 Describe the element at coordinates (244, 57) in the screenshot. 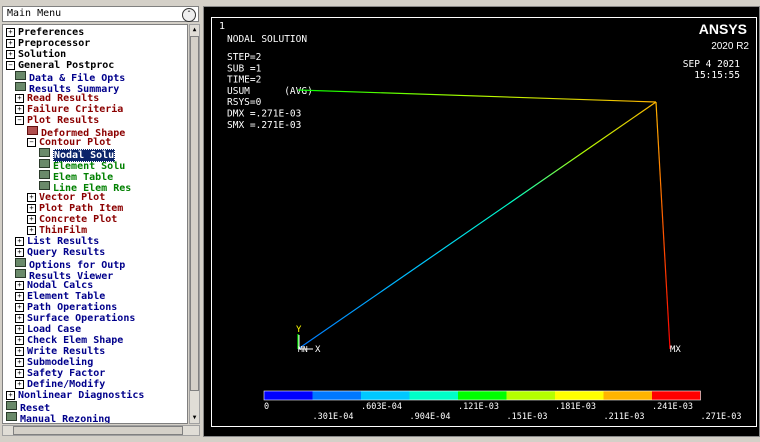

I see `info-line: STEP=2` at that location.